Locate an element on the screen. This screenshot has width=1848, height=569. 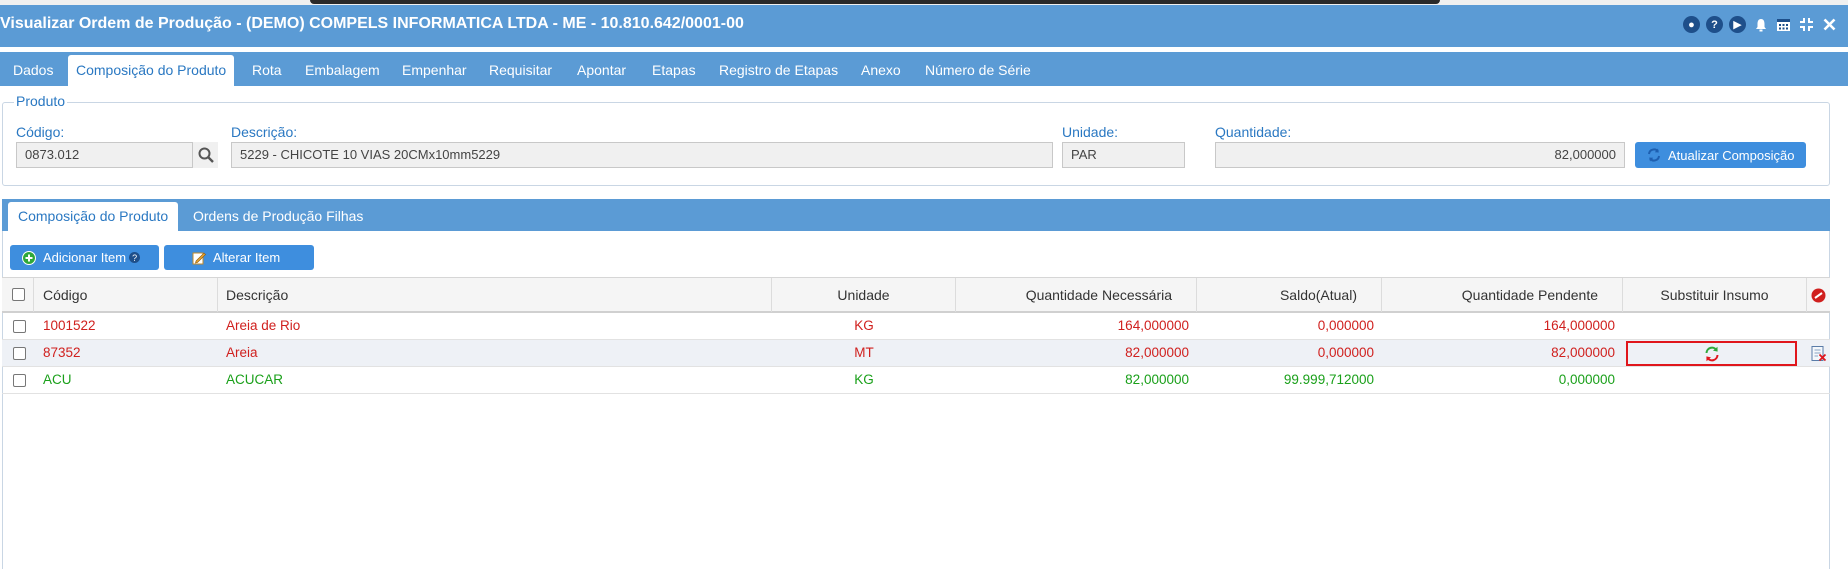
quantidade-field: 82,000000 is located at coordinates (1420, 155).